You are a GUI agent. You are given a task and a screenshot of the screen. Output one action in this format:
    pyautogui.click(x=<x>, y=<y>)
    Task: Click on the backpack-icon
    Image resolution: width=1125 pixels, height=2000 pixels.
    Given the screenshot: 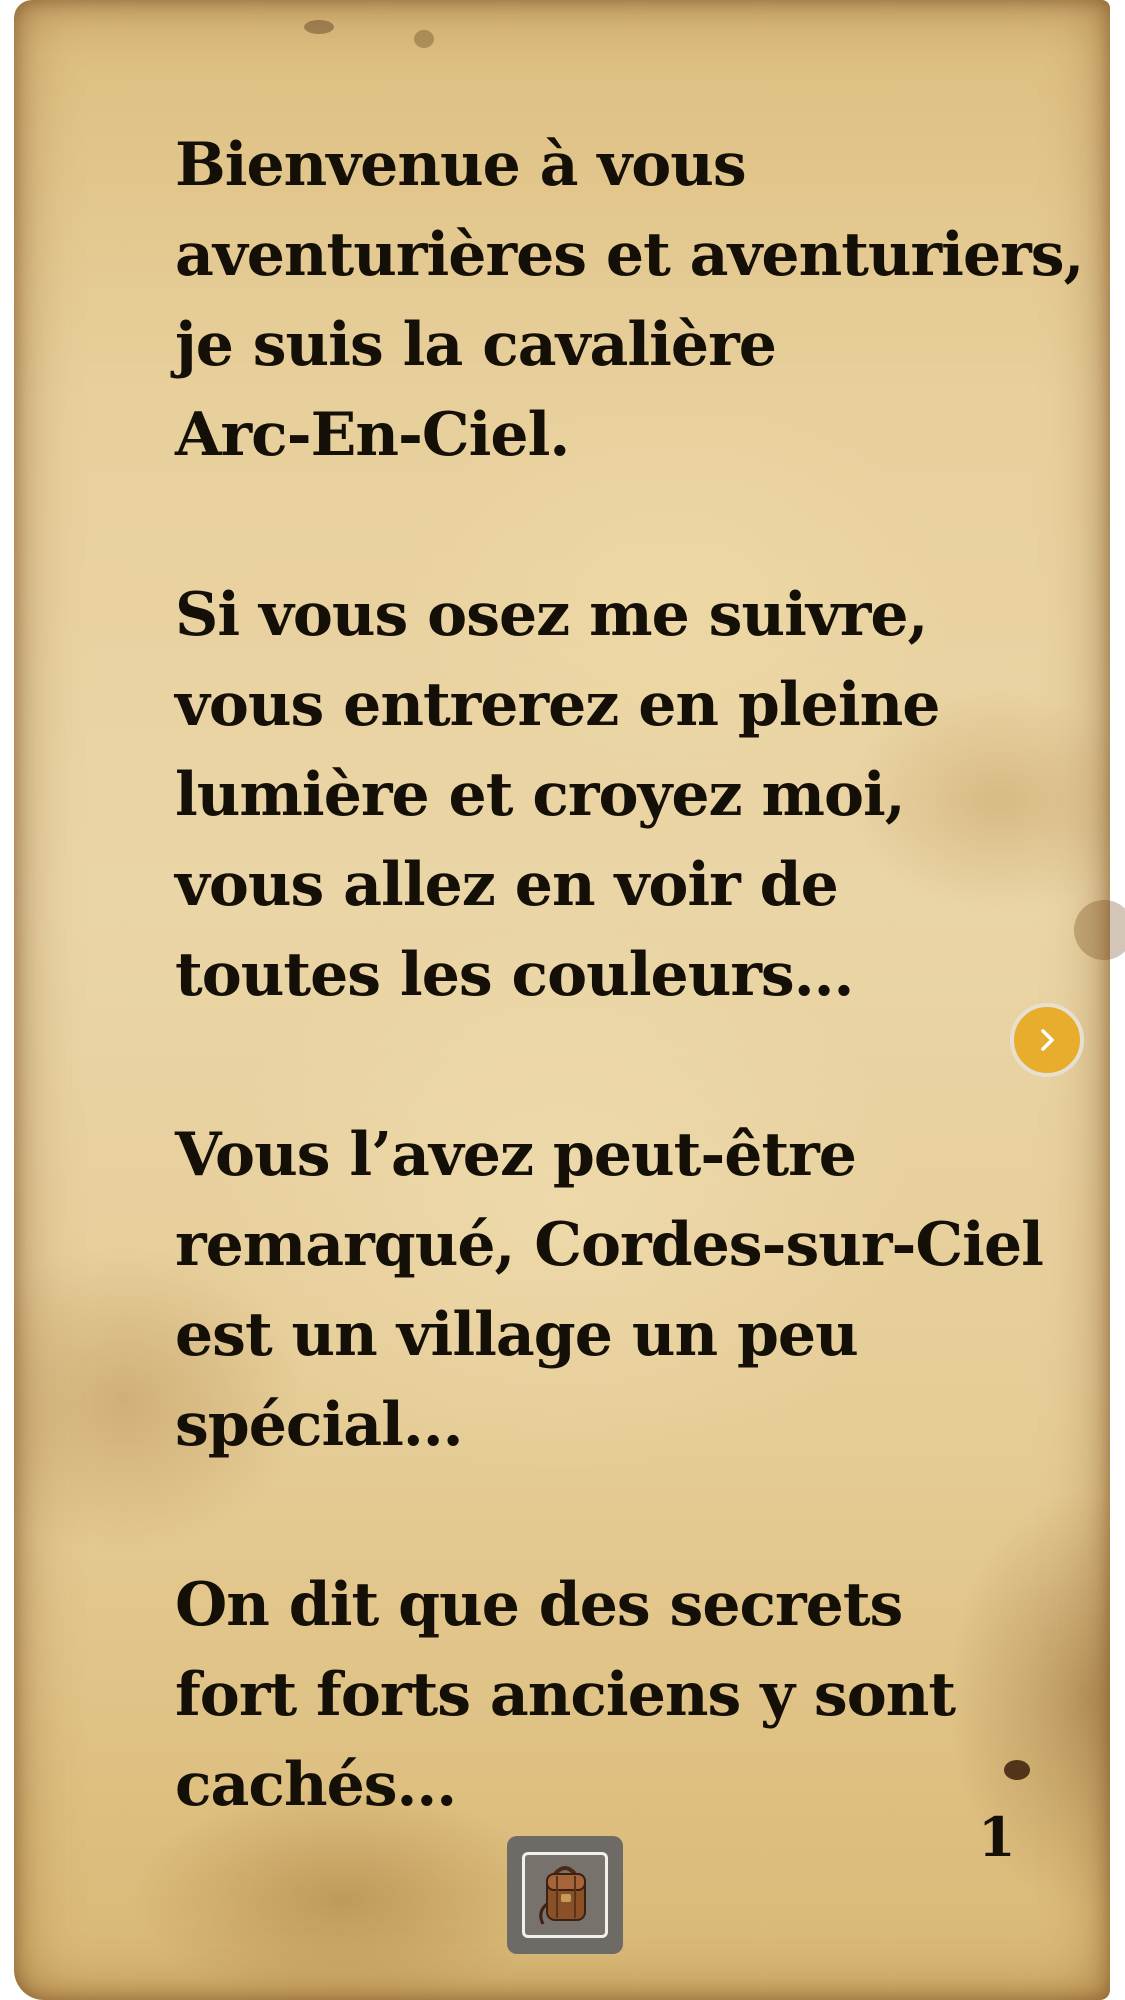 What is the action you would take?
    pyautogui.click(x=562, y=1895)
    